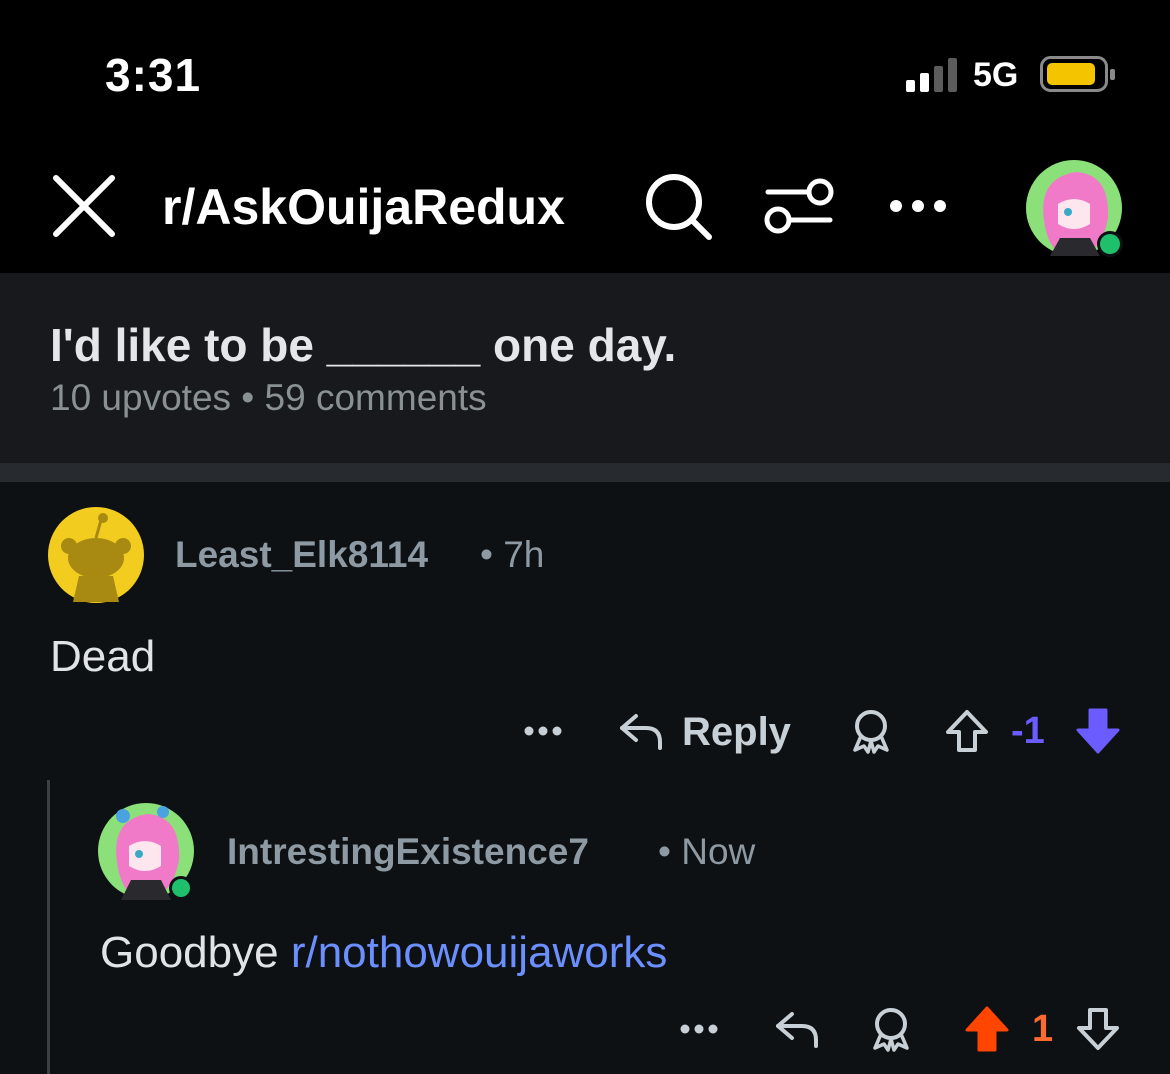  I want to click on battery-icon, so click(1077, 74).